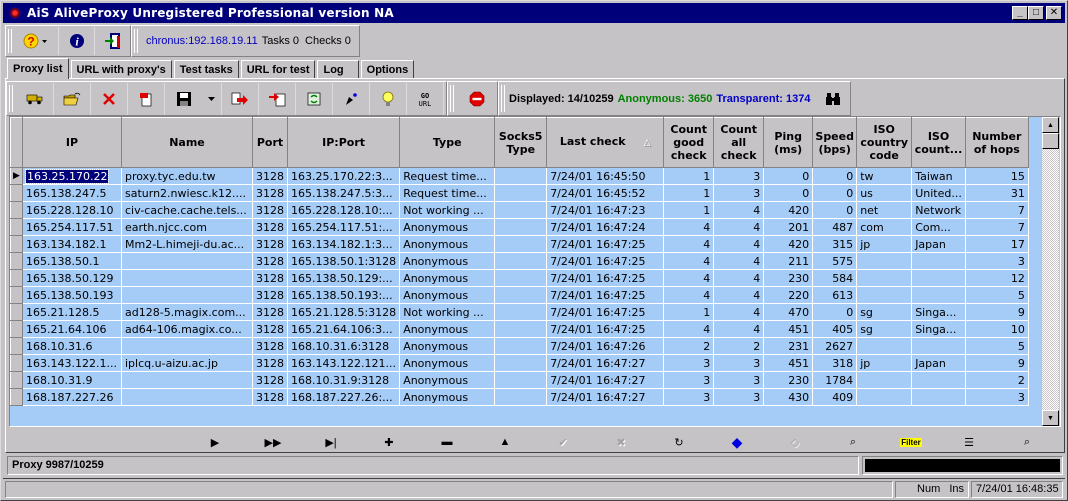  Describe the element at coordinates (72, 380) in the screenshot. I see `cell-ip: 168.10.31.9` at that location.